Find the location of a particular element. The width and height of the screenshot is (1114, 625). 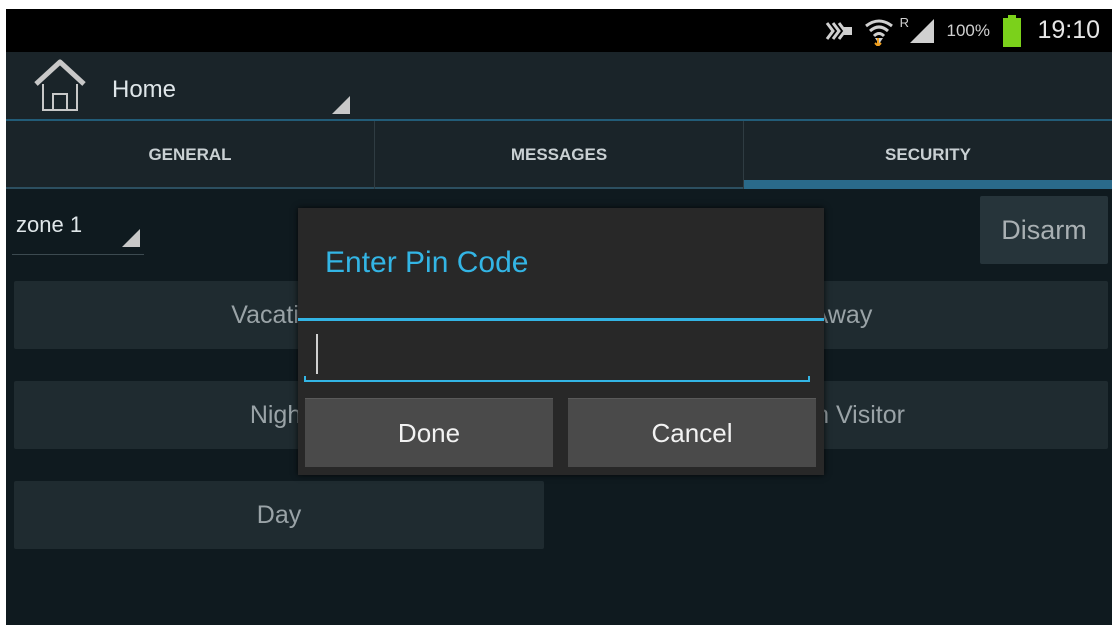

pin-code-input is located at coordinates (561, 355).